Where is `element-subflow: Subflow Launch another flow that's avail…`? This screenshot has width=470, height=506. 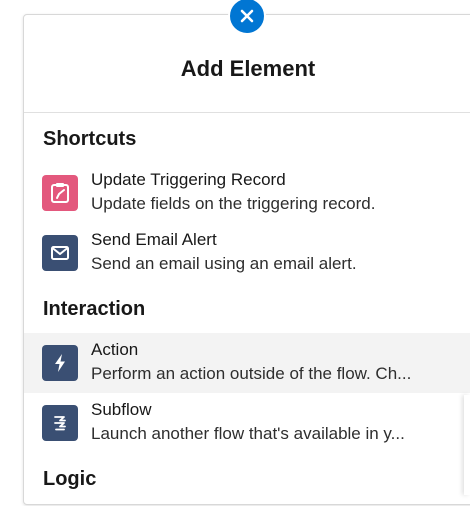 element-subflow: Subflow Launch another flow that's avail… is located at coordinates (247, 423).